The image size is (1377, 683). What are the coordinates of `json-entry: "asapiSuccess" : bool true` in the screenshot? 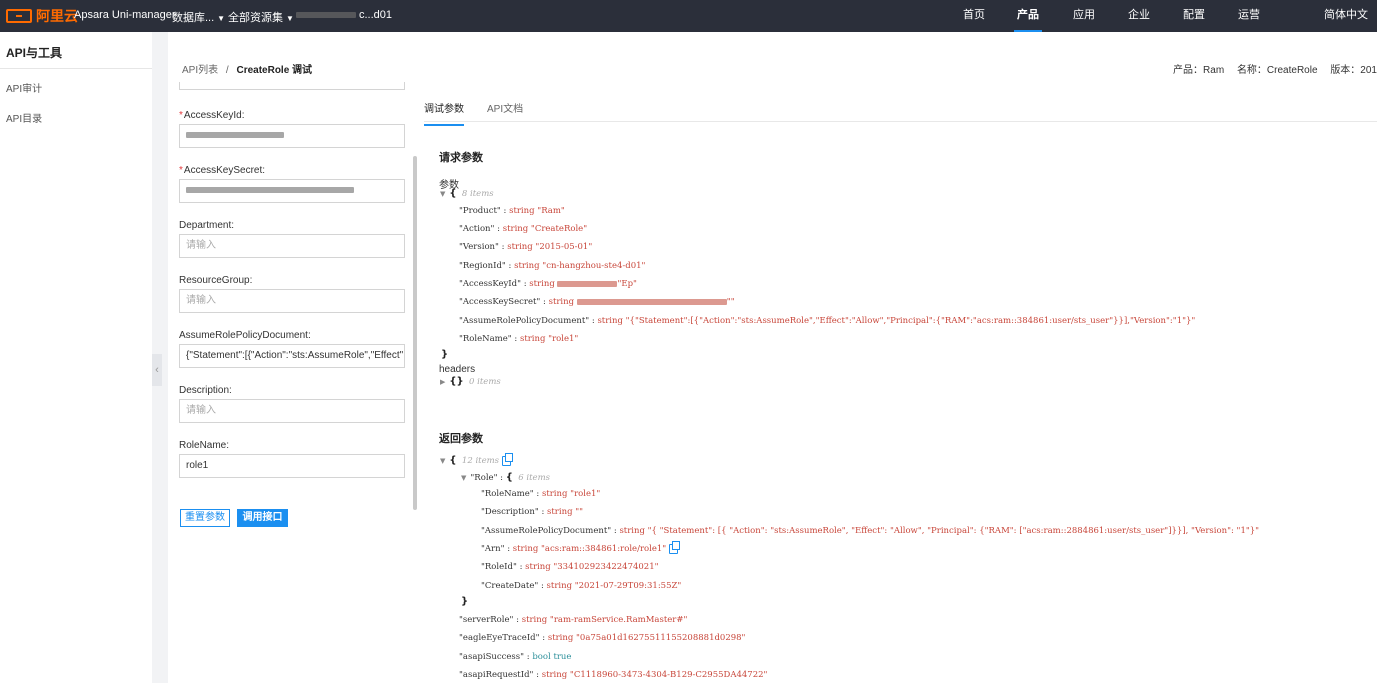 It's located at (515, 657).